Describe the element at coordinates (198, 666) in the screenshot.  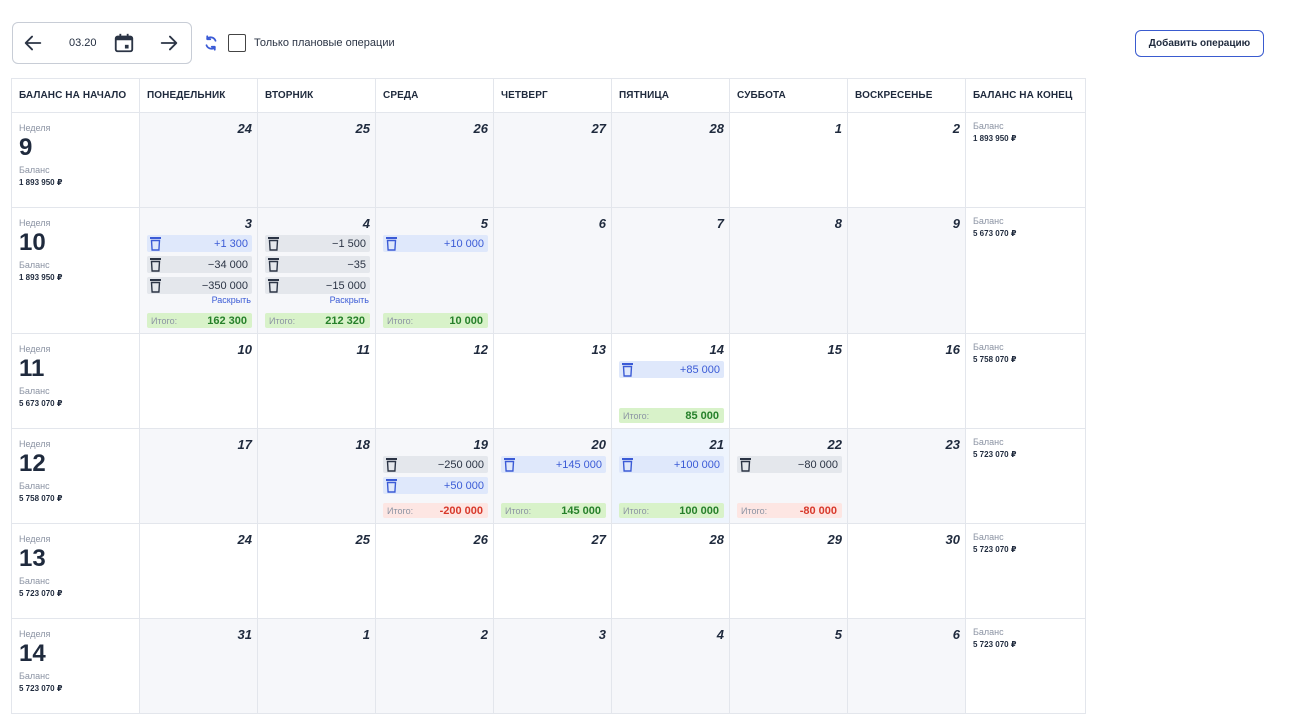
I see `day-cell: 31` at that location.